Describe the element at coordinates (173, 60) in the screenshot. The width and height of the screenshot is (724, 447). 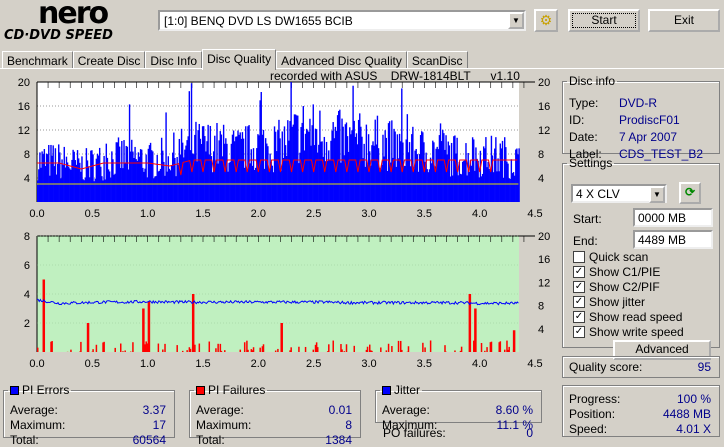
I see `tab-disc-info: Disc Info` at that location.